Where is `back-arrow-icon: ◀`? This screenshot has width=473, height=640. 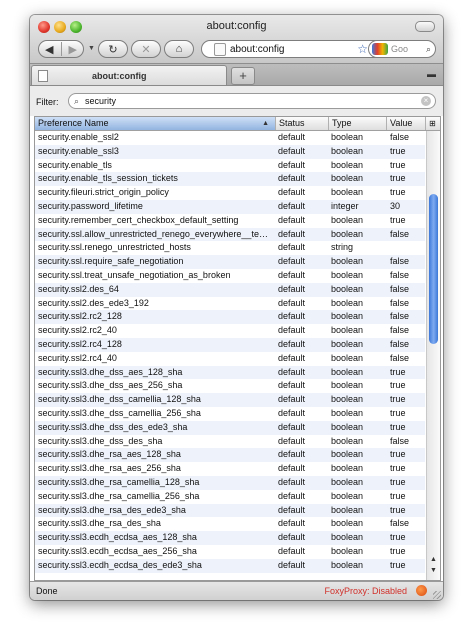
back-arrow-icon: ◀ is located at coordinates (49, 49).